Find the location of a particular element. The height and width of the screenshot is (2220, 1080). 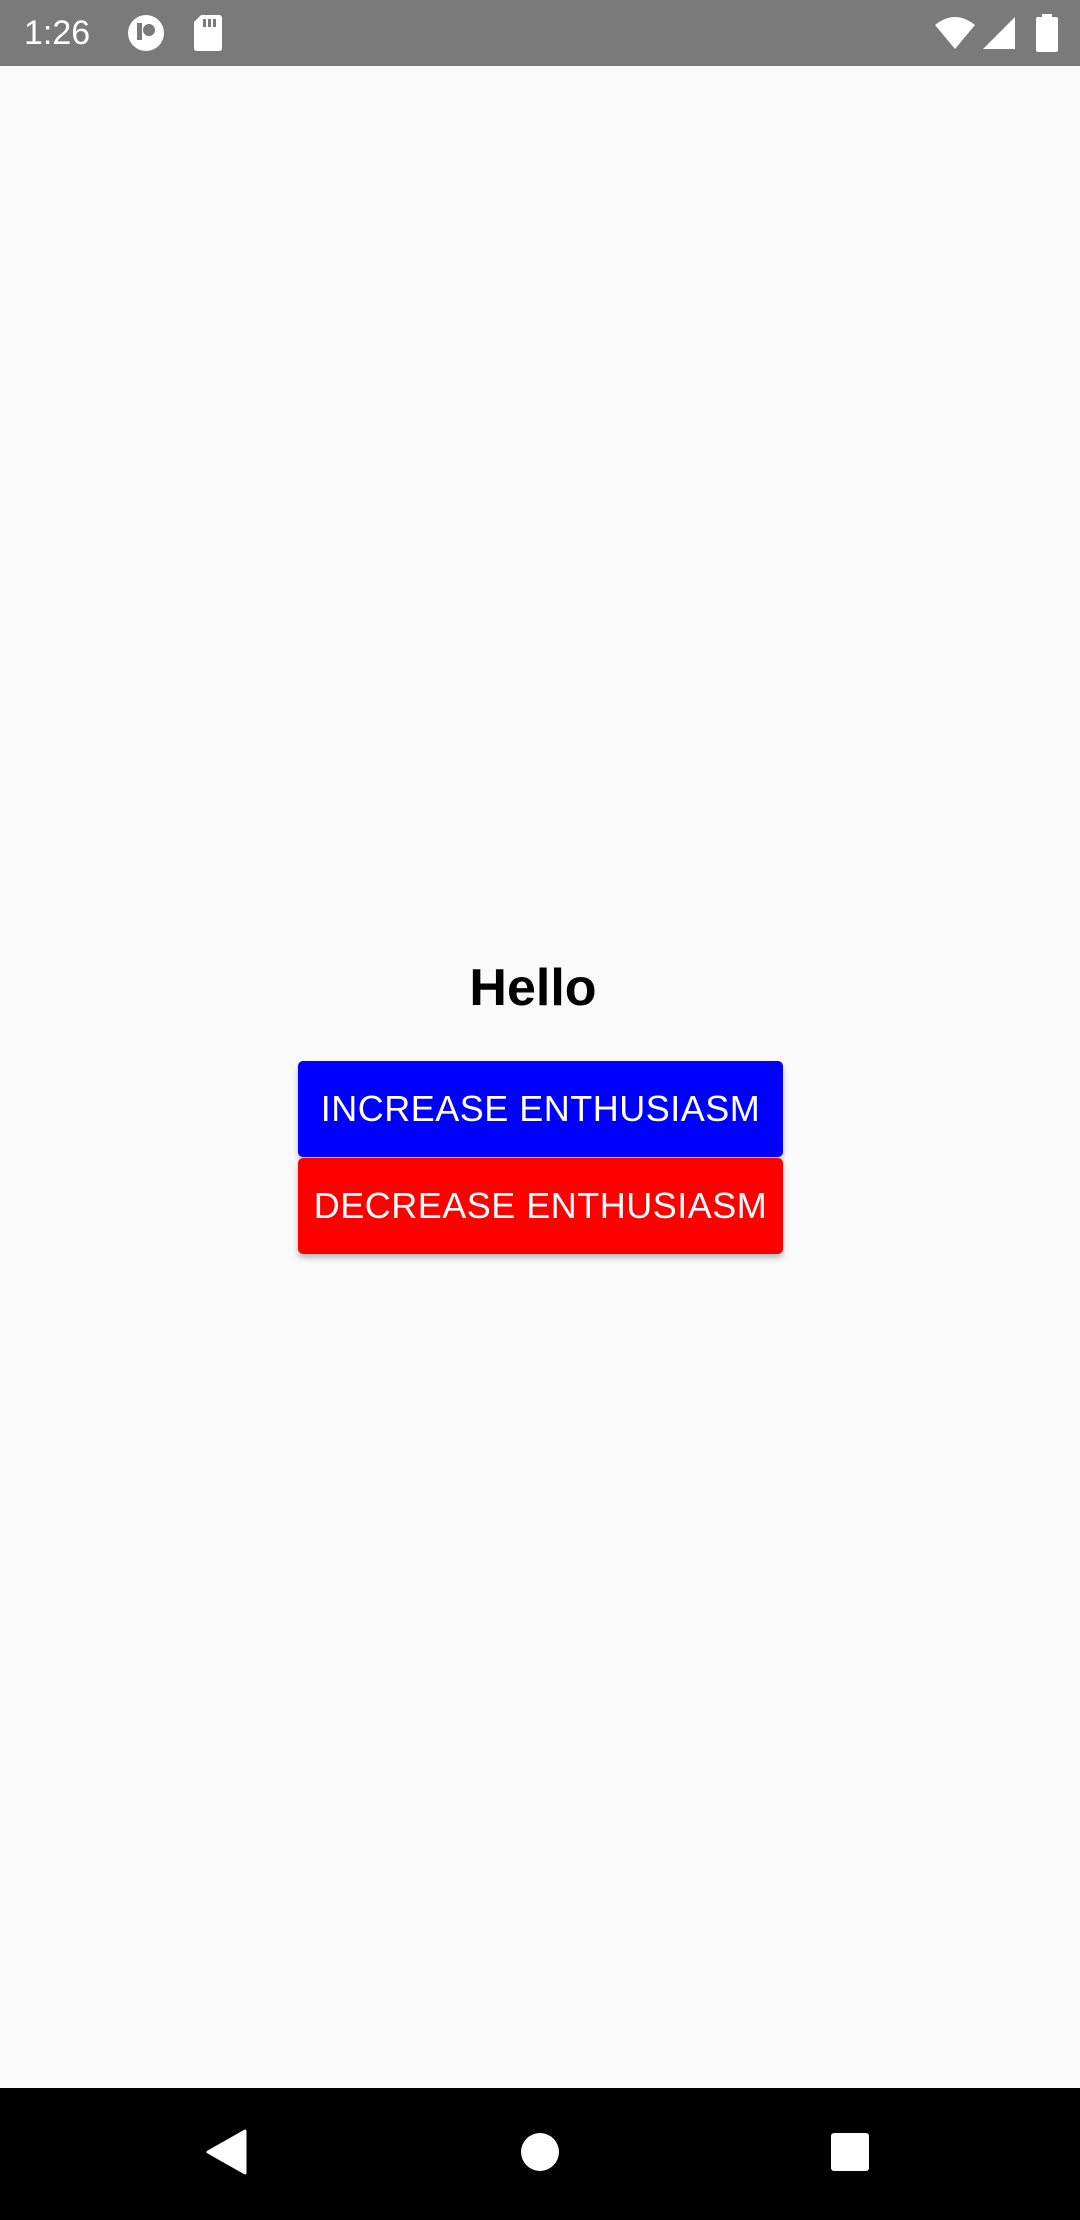

battery-icon is located at coordinates (1047, 35).